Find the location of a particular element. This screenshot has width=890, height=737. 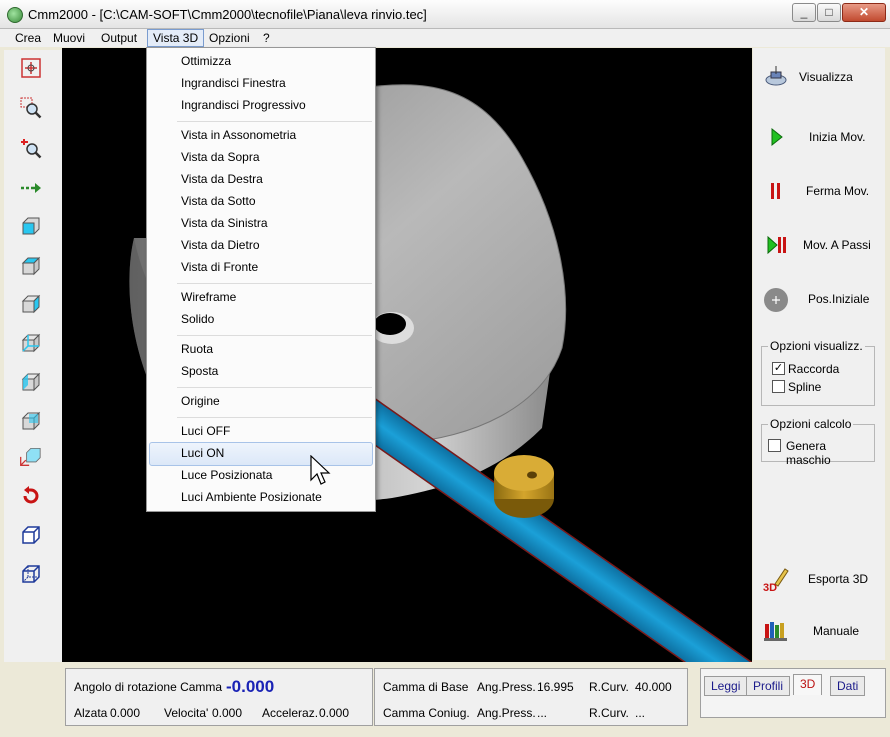

menu-vista-3d: Vista 3D is located at coordinates (176, 38).